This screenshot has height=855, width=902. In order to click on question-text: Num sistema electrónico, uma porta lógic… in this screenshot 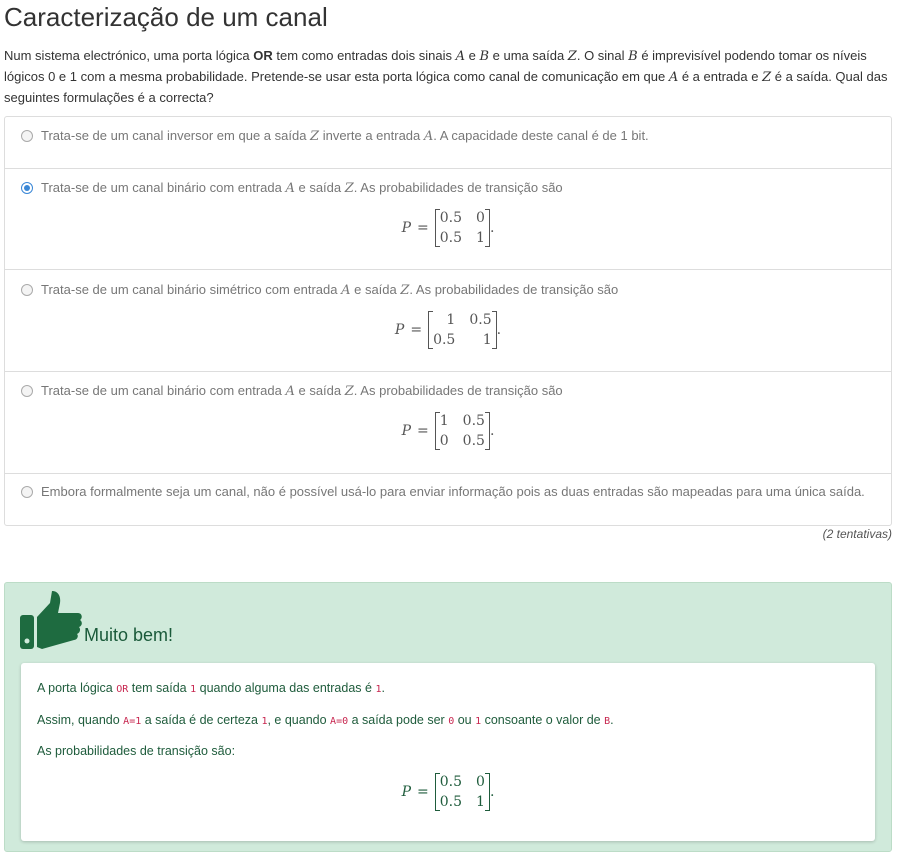, I will do `click(446, 76)`.